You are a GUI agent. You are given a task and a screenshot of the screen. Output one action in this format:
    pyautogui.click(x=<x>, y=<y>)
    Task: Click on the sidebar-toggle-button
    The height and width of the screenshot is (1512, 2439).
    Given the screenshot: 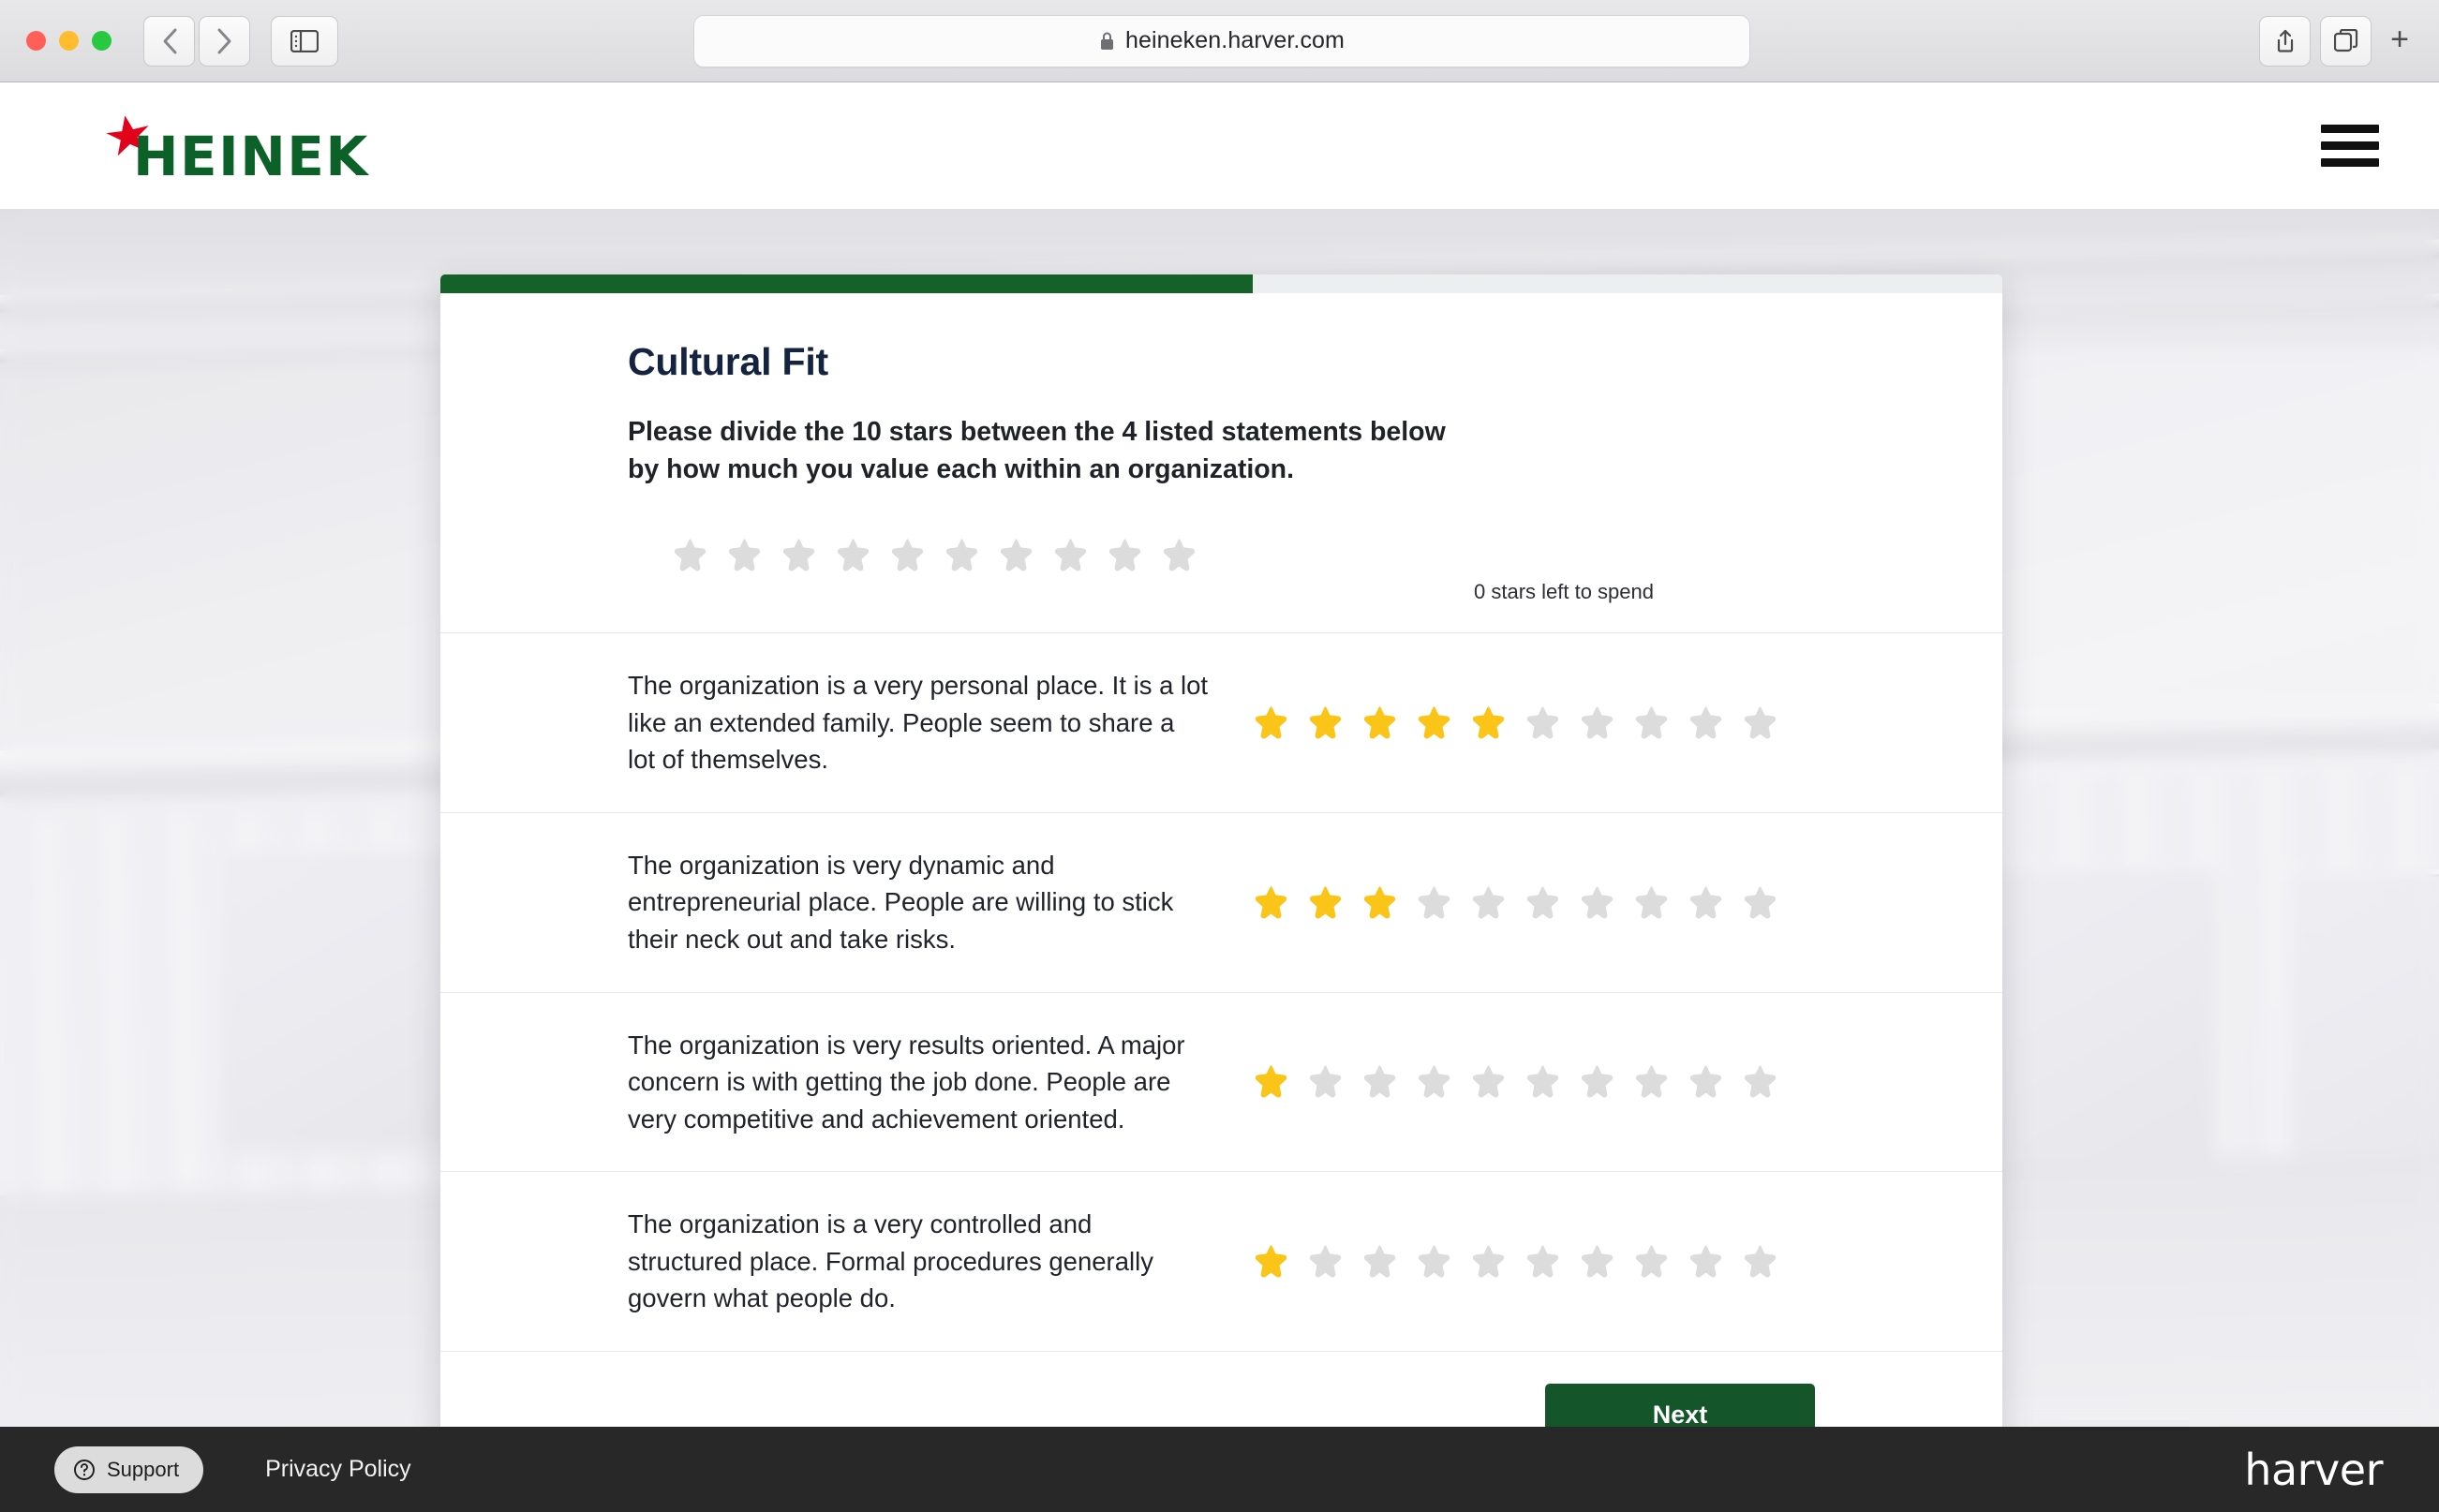 What is the action you would take?
    pyautogui.click(x=304, y=41)
    